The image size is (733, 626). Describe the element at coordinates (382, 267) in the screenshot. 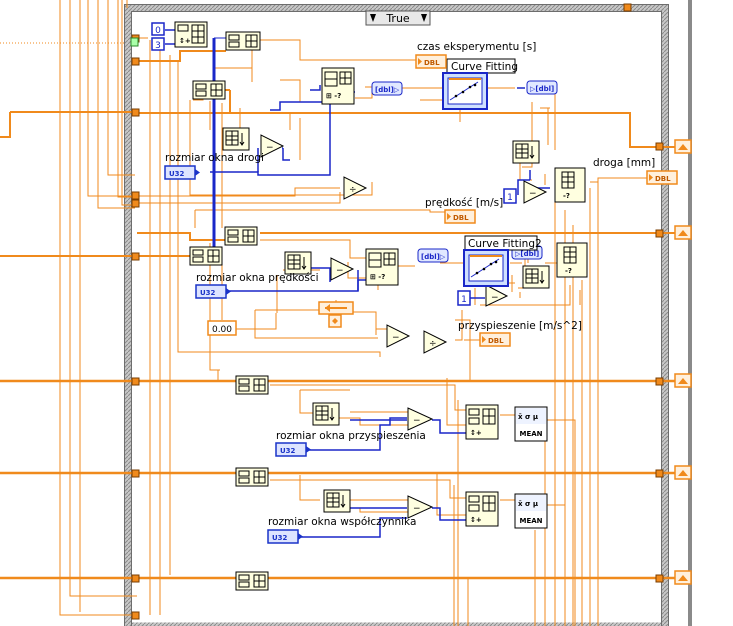

I see `build-array-node-2: ⊞ -?` at that location.